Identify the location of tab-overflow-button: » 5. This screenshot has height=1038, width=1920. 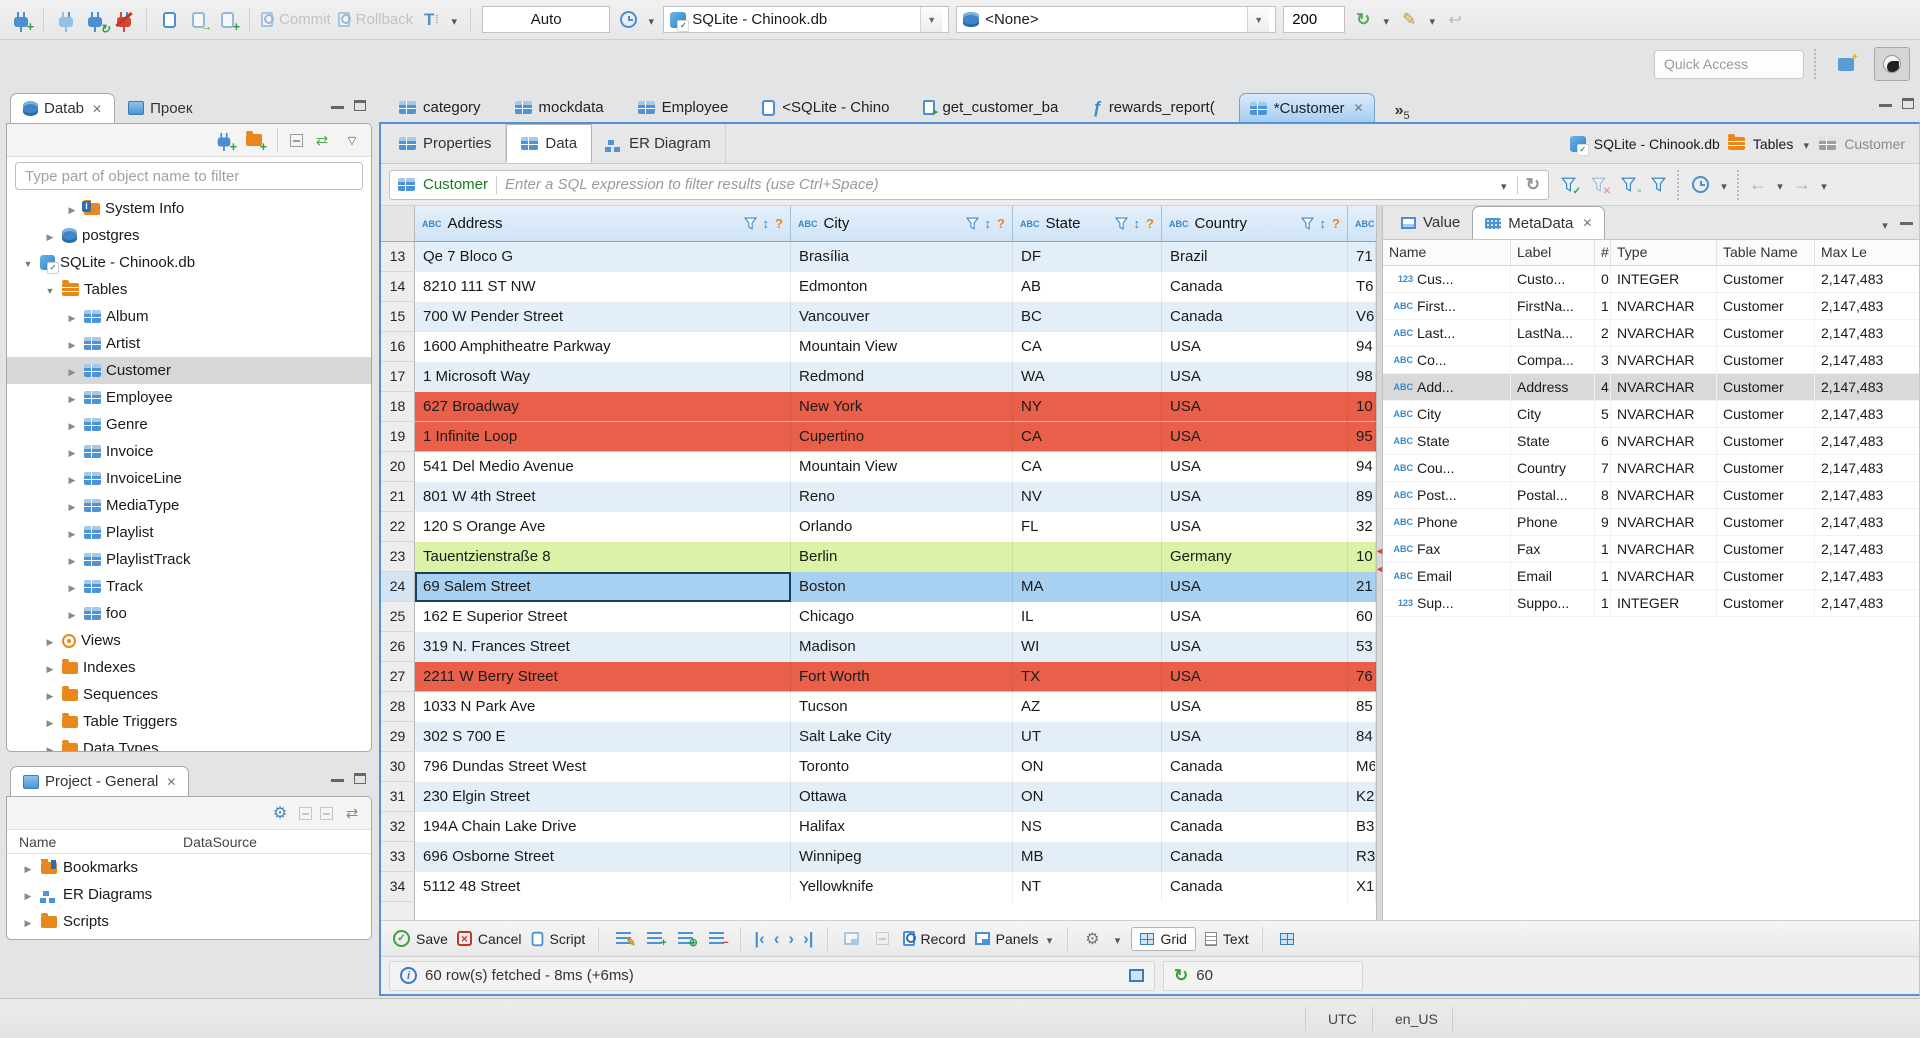
(1402, 112).